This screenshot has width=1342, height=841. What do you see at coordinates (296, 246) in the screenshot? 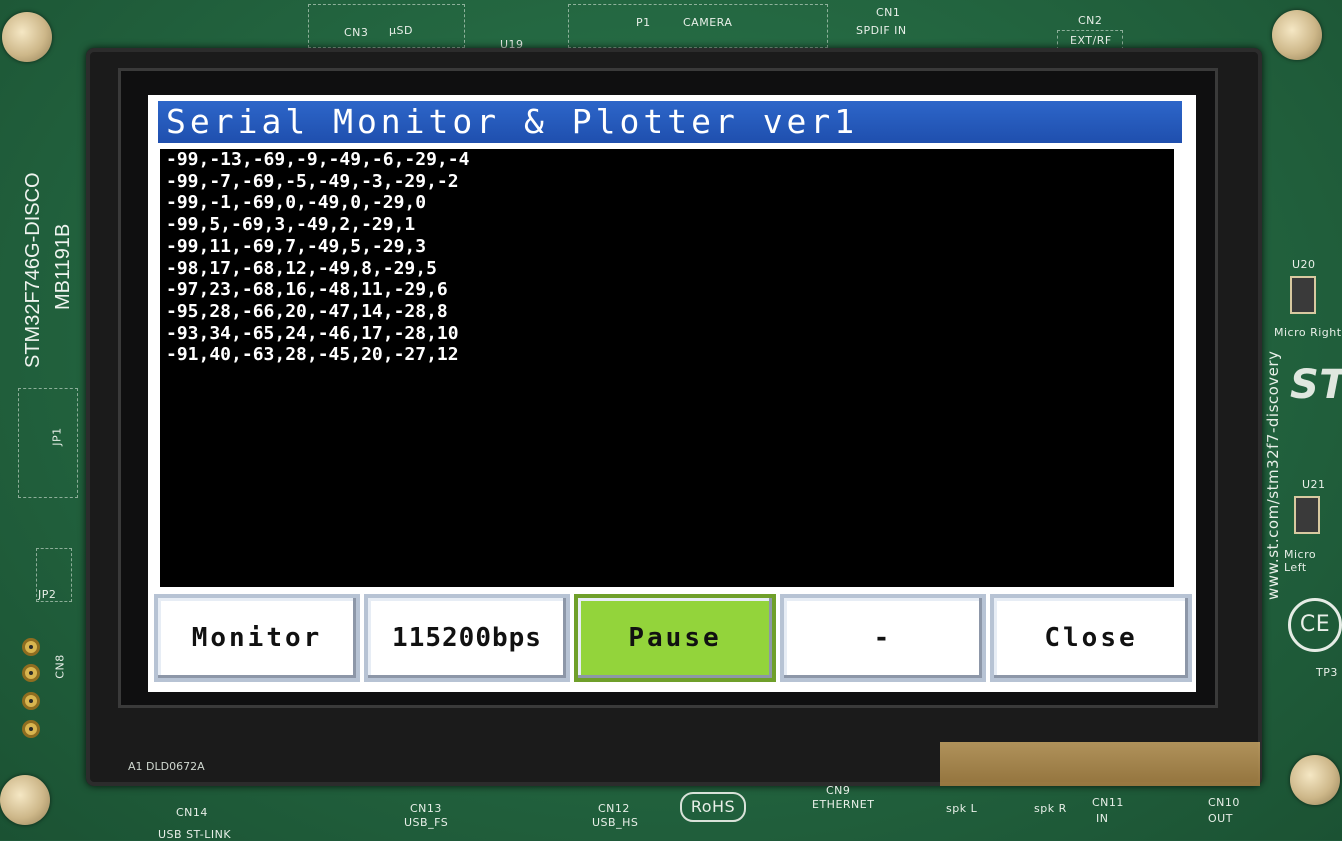
I see `output-line: -99,11,-69,7,-49,5,-29,3` at bounding box center [296, 246].